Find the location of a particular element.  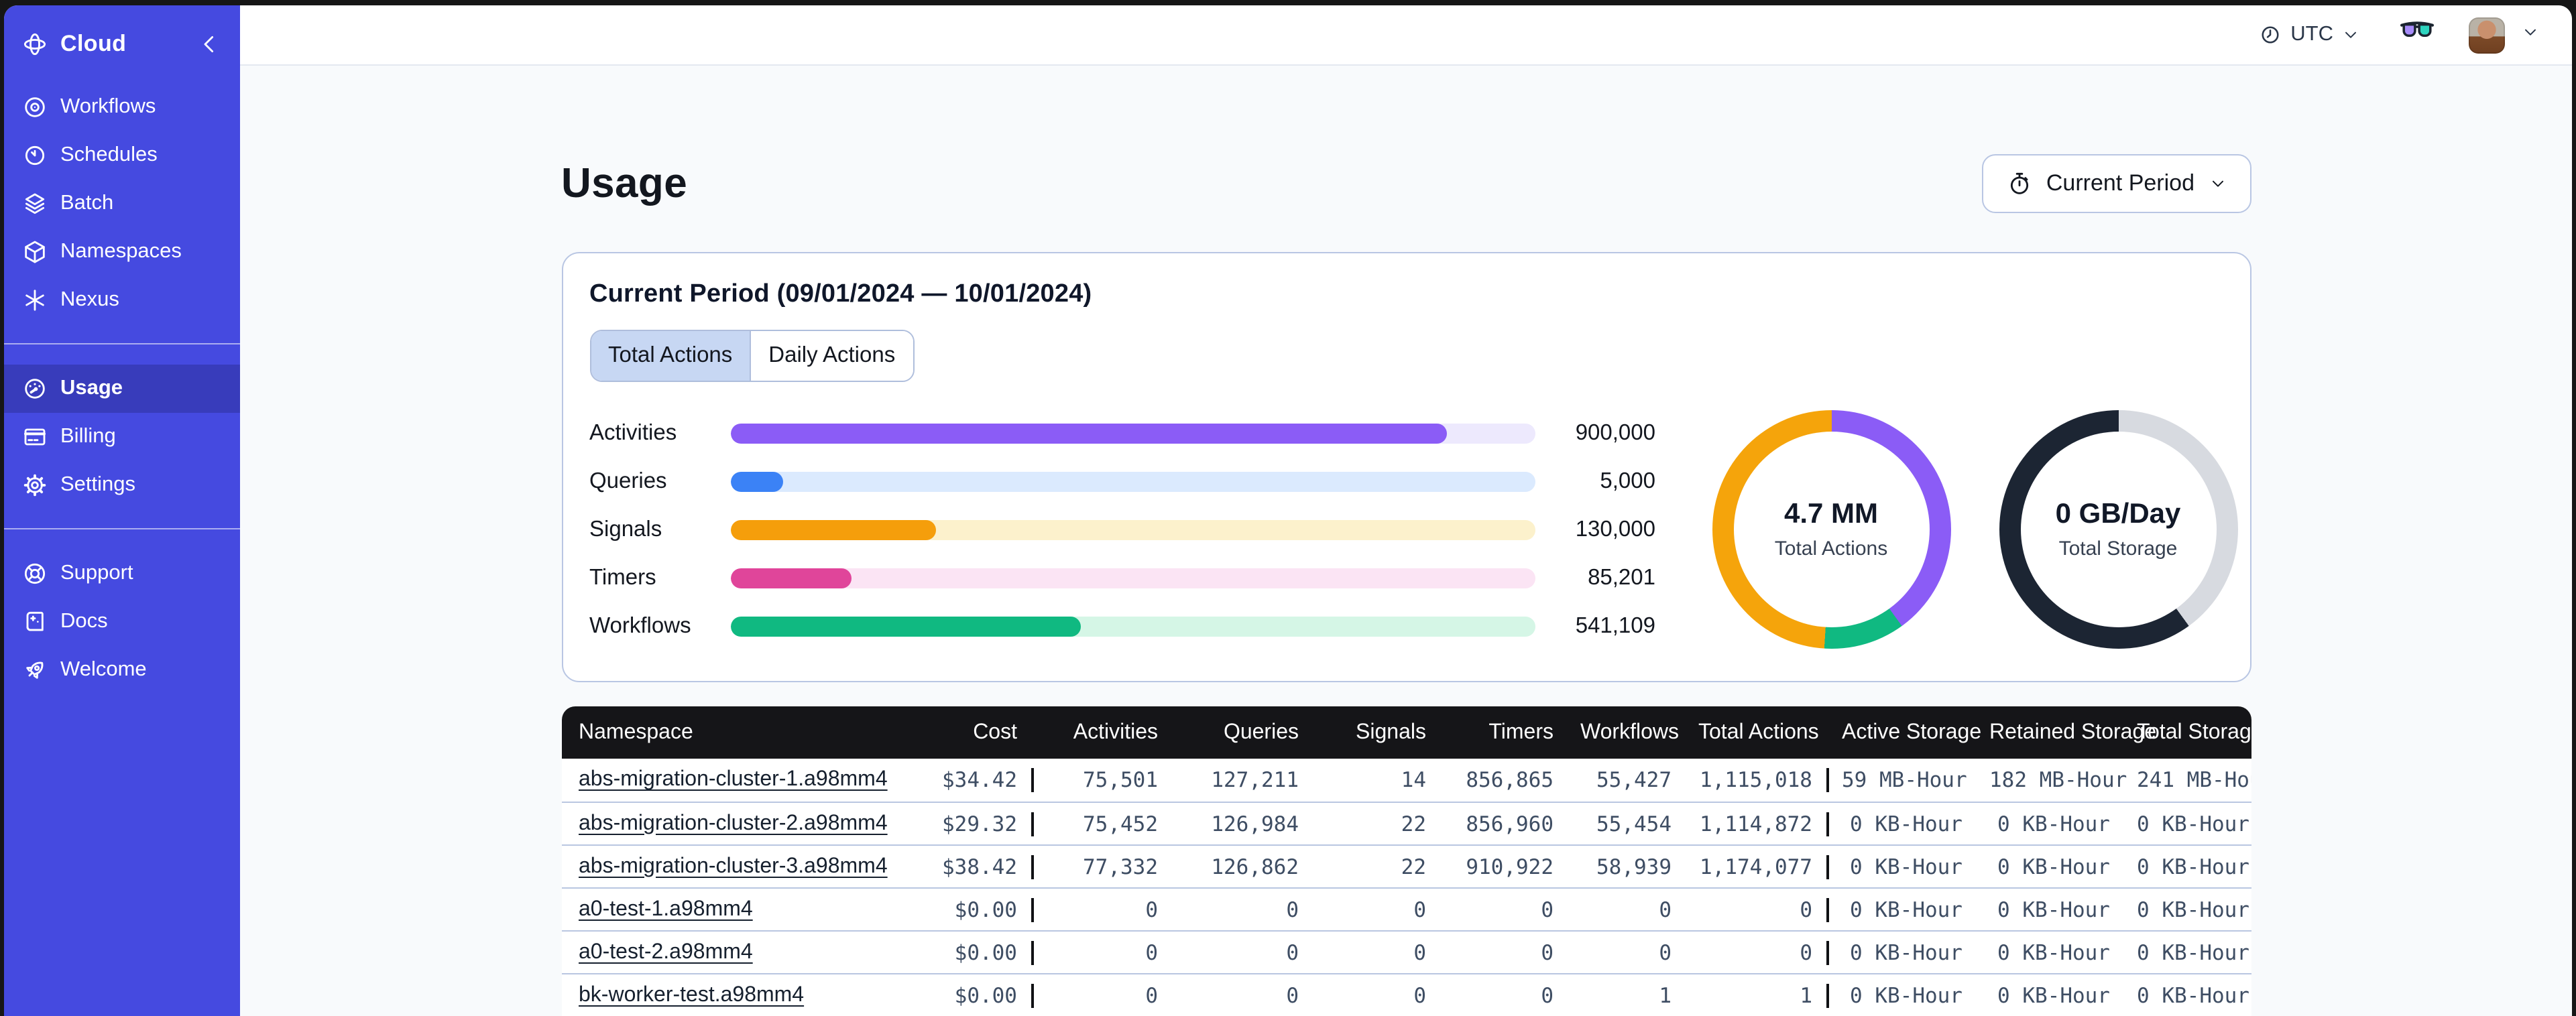

bar-value: 541,109 is located at coordinates (1615, 625).